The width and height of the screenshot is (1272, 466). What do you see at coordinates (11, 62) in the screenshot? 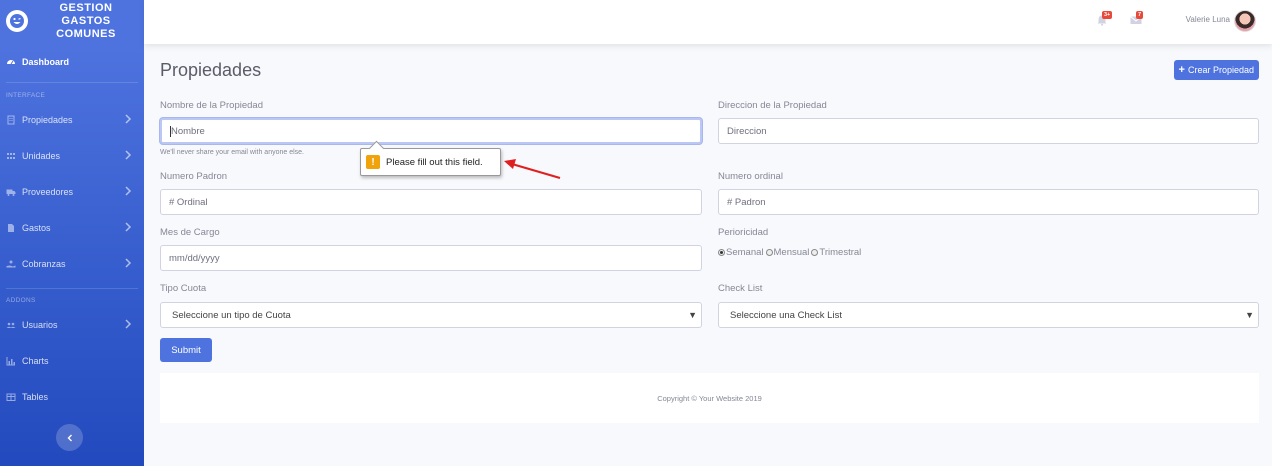
I see `tachometer-icon` at bounding box center [11, 62].